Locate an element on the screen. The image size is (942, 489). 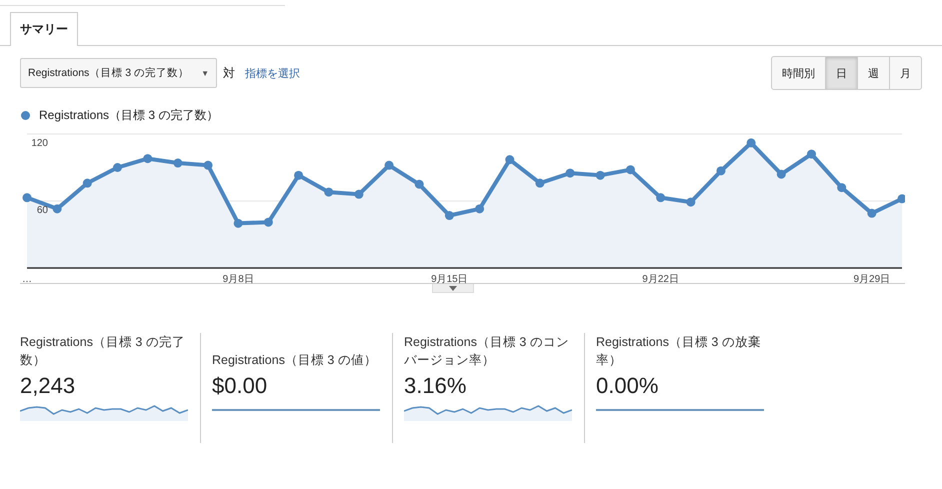
caret-icon is located at coordinates (452, 288).